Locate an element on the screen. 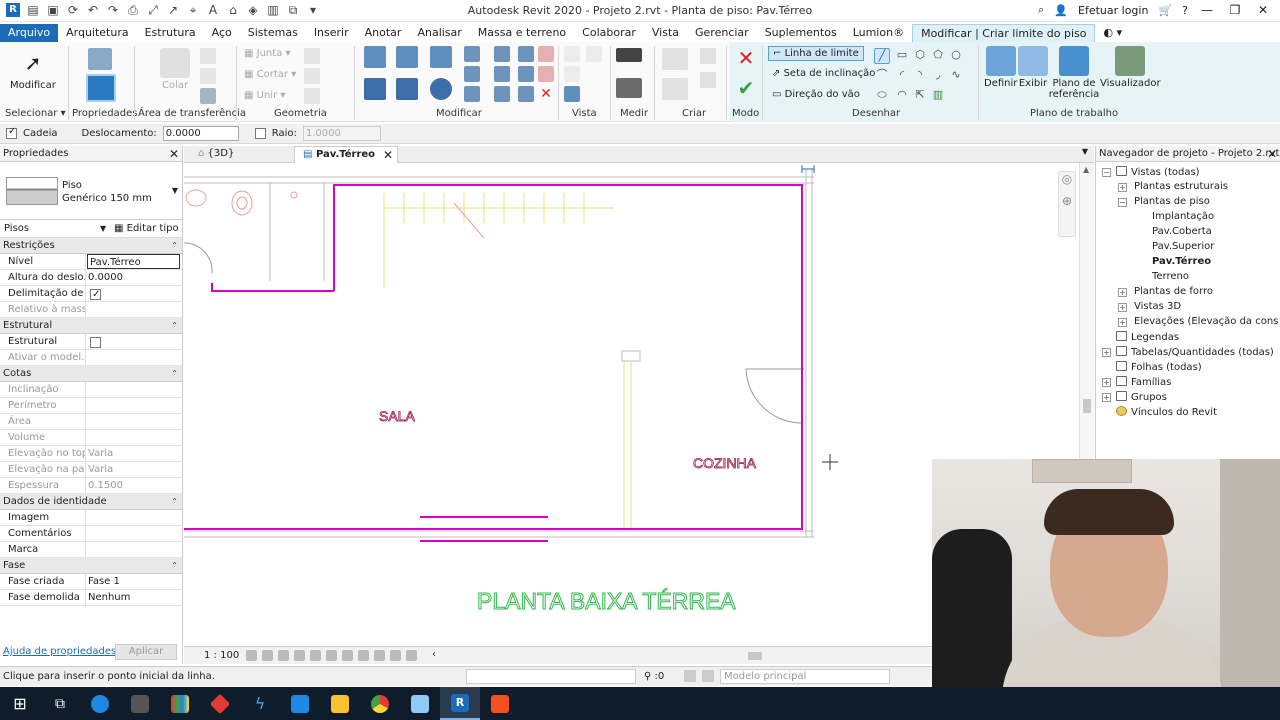 This screenshot has width=1280, height=720. type-selector: Piso Genérico 150 mm ▼ is located at coordinates (91, 191).